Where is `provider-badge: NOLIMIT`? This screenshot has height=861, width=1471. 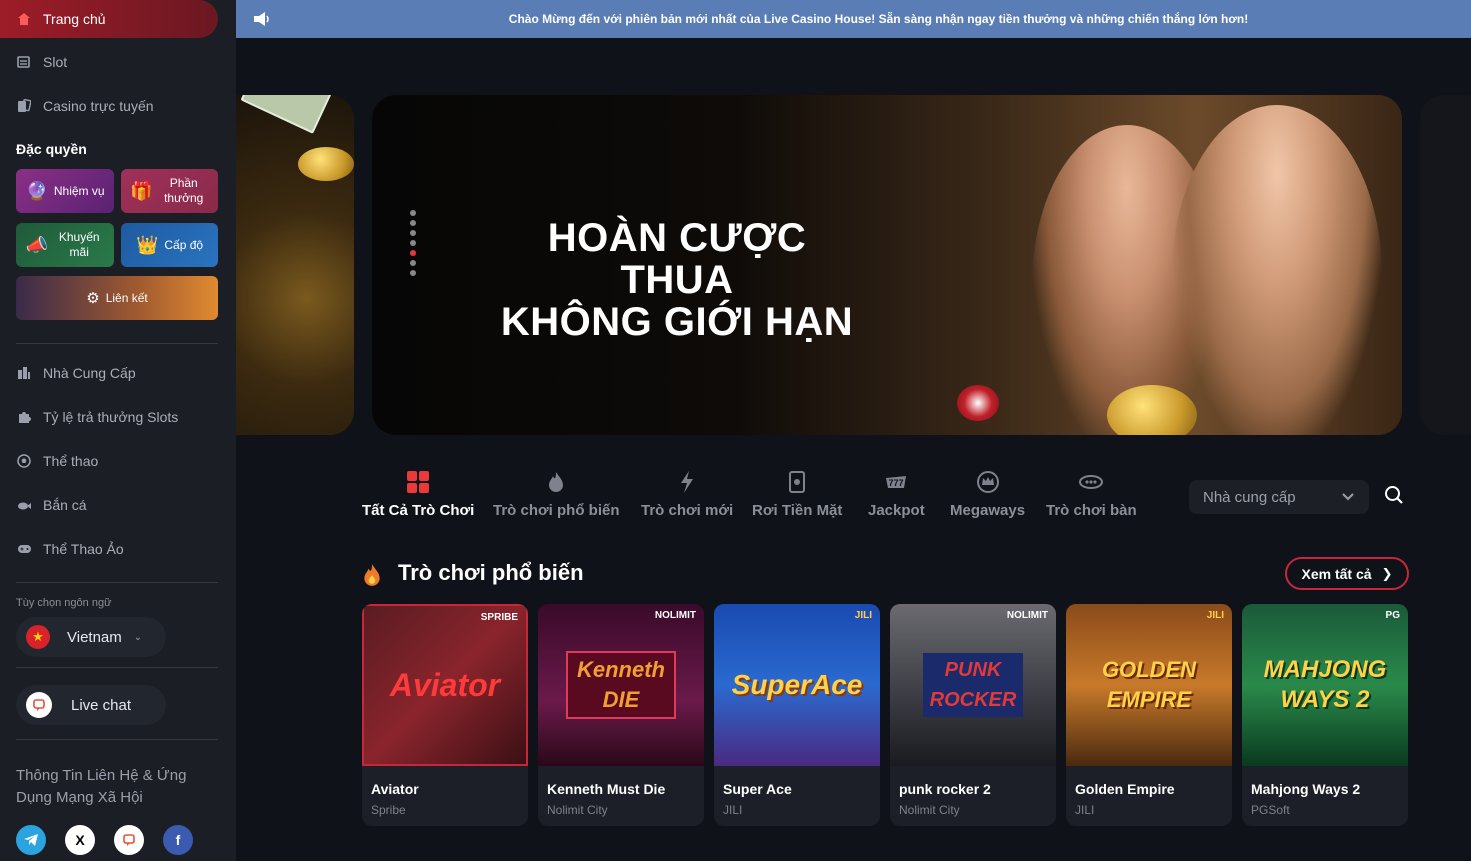 provider-badge: NOLIMIT is located at coordinates (675, 615).